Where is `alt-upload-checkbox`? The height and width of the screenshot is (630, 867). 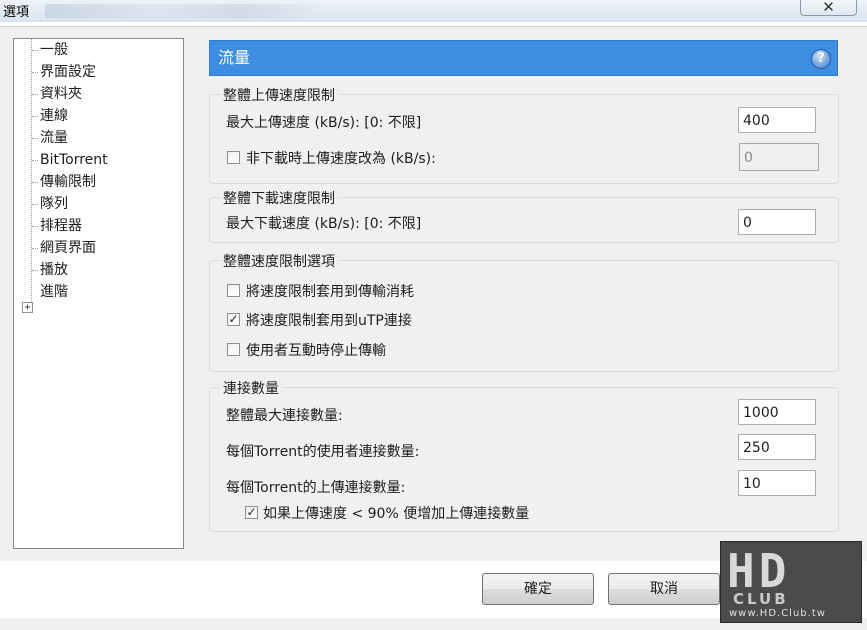 alt-upload-checkbox is located at coordinates (233, 157).